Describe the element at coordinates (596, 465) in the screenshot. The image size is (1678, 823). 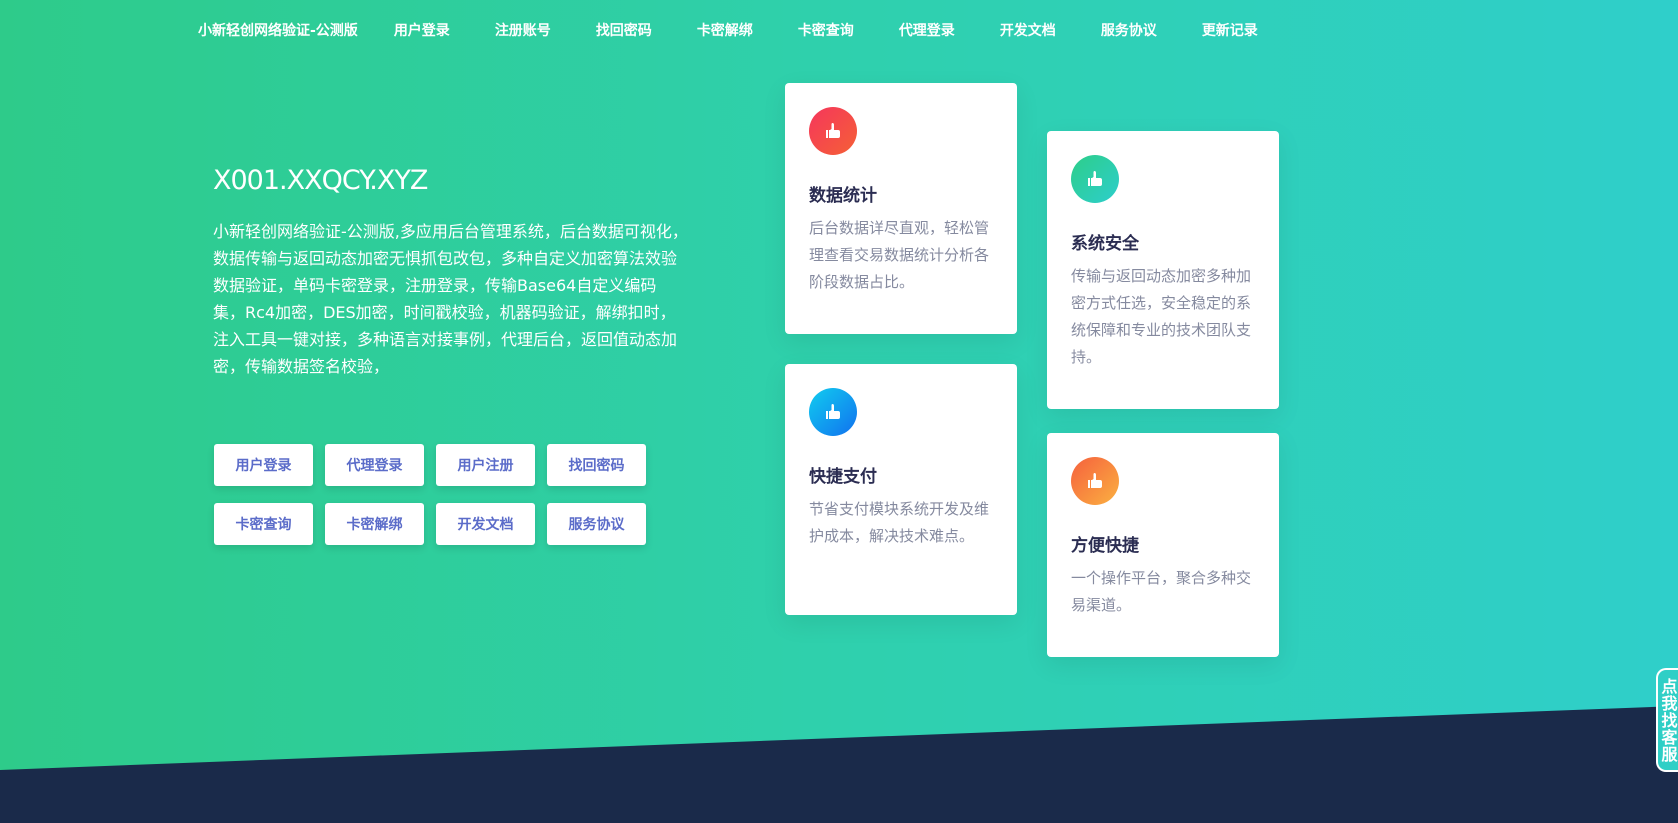
I see `recover-password-button: 找回密码` at that location.